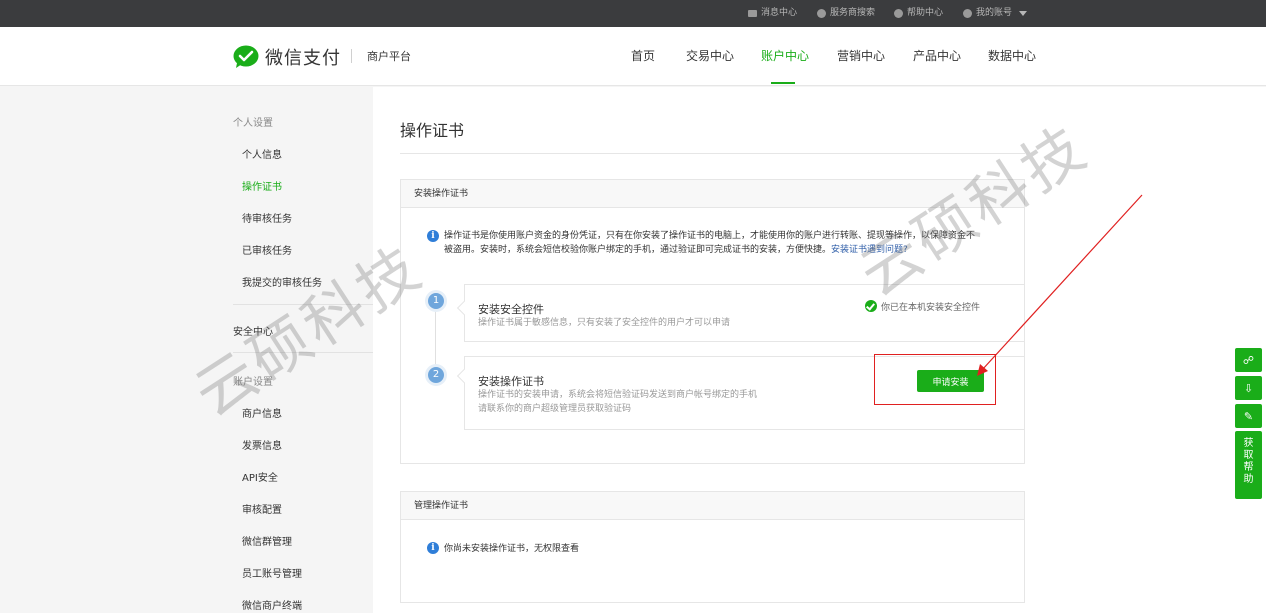 The image size is (1266, 613). I want to click on install-help-link: 安装证书遇到问题?, so click(869, 250).